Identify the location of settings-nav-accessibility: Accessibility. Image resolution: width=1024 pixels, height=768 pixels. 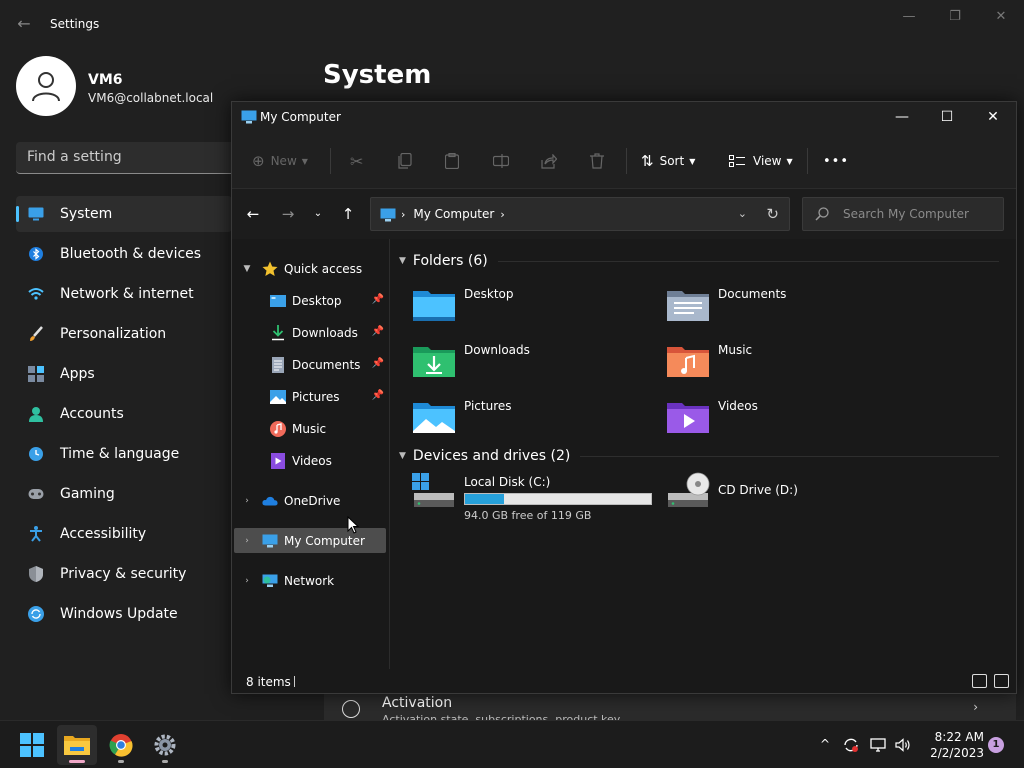
(124, 534).